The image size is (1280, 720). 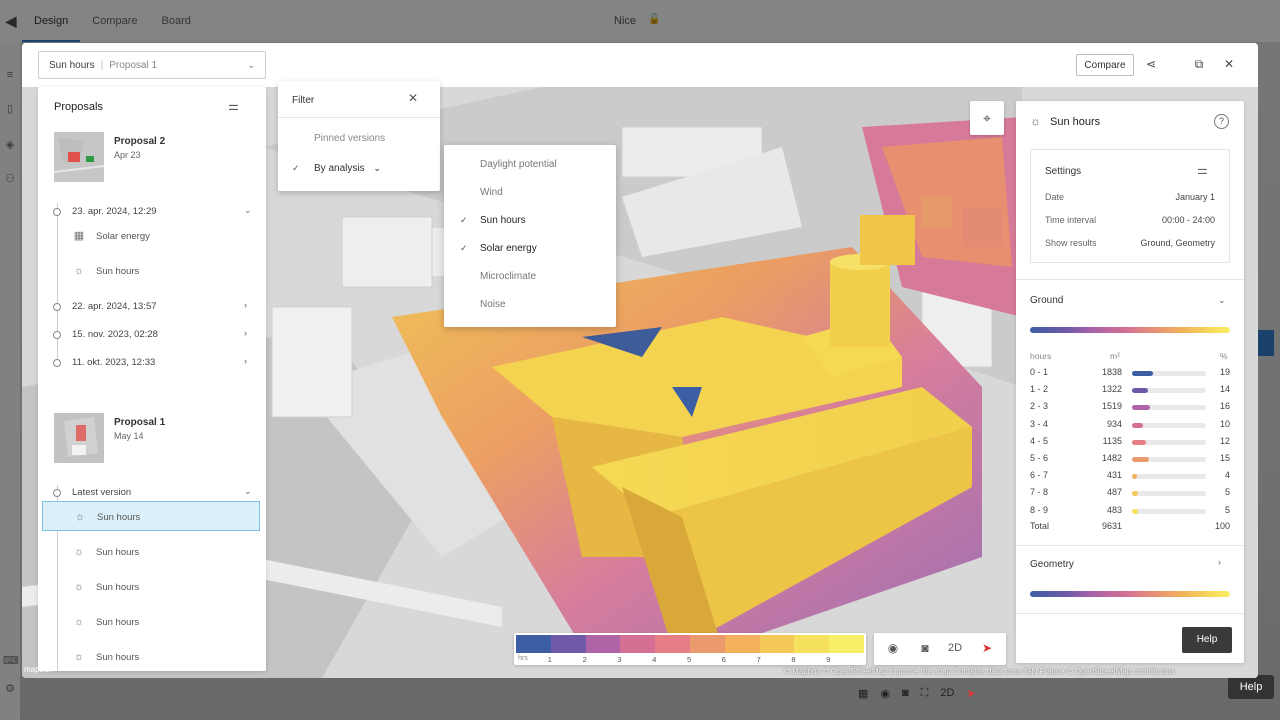 What do you see at coordinates (1046, 300) in the screenshot?
I see `ground-section-title: Ground` at bounding box center [1046, 300].